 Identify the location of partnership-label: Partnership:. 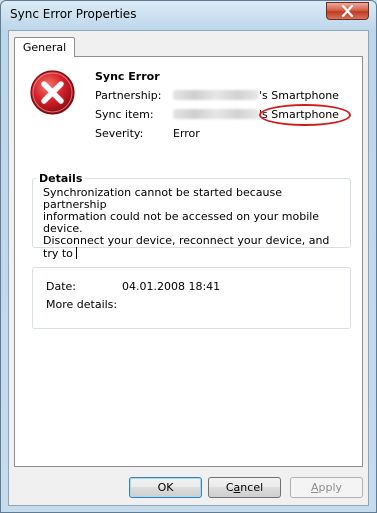
(128, 95).